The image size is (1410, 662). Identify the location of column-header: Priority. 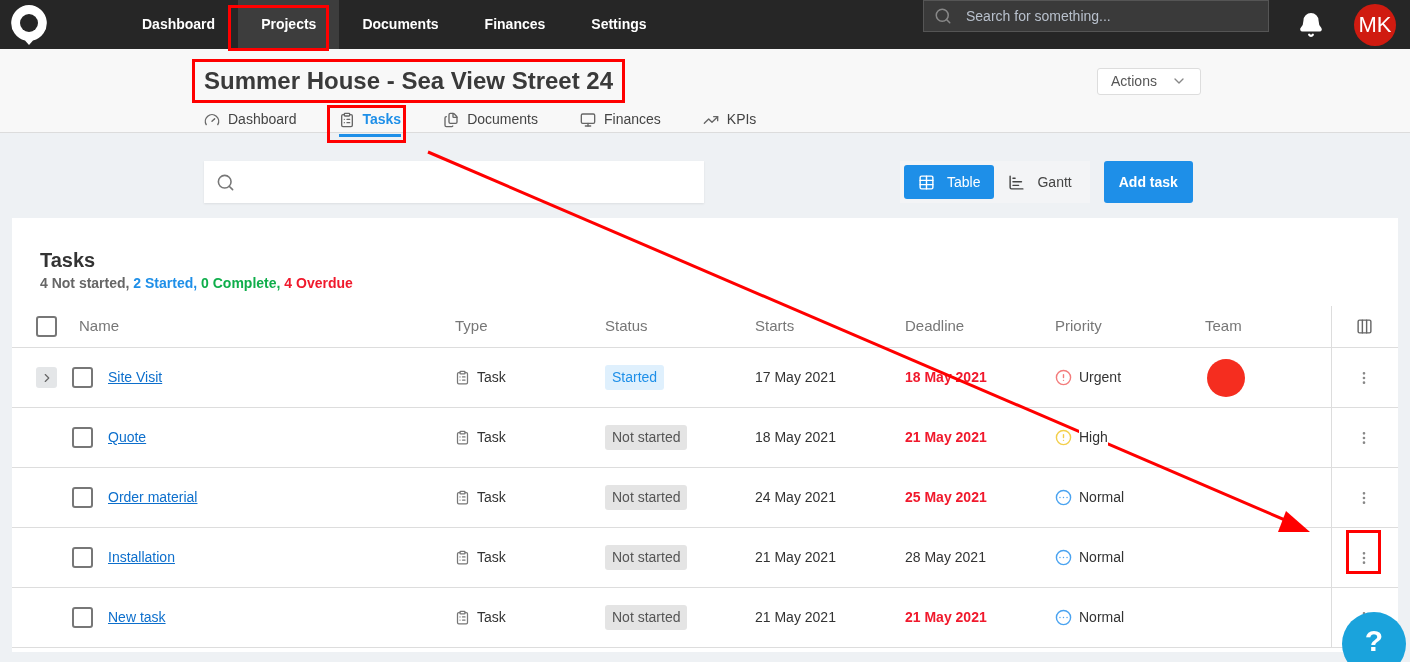
(1078, 326).